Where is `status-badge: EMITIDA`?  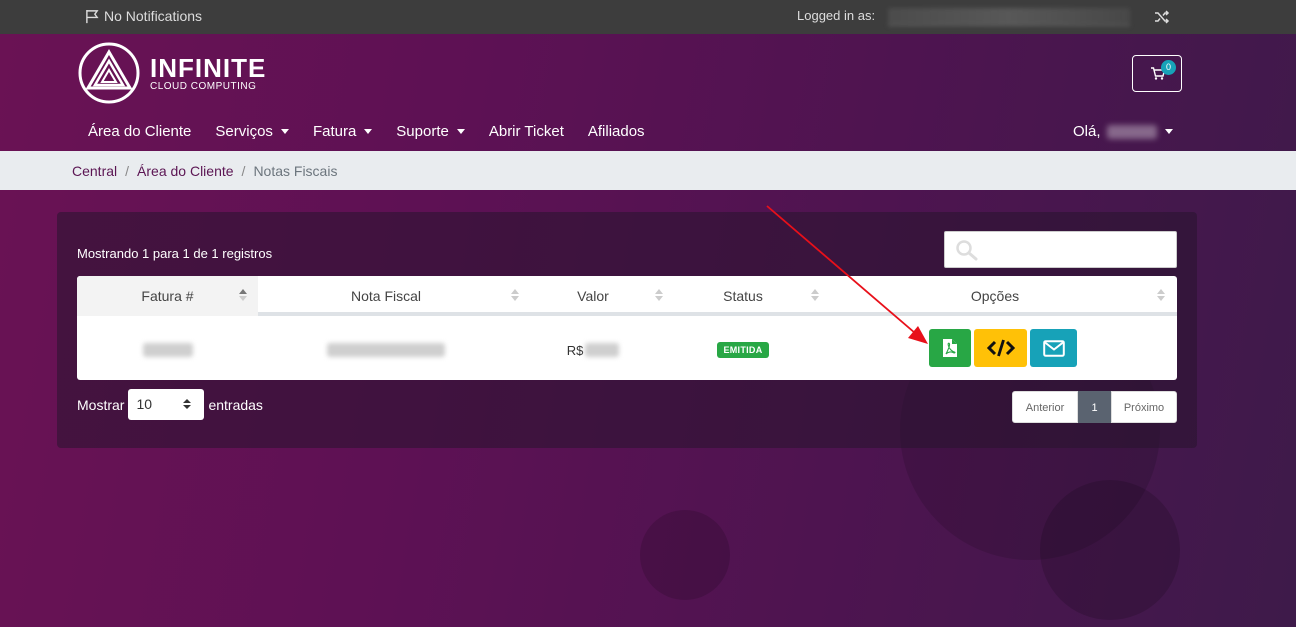
status-badge: EMITIDA is located at coordinates (743, 350).